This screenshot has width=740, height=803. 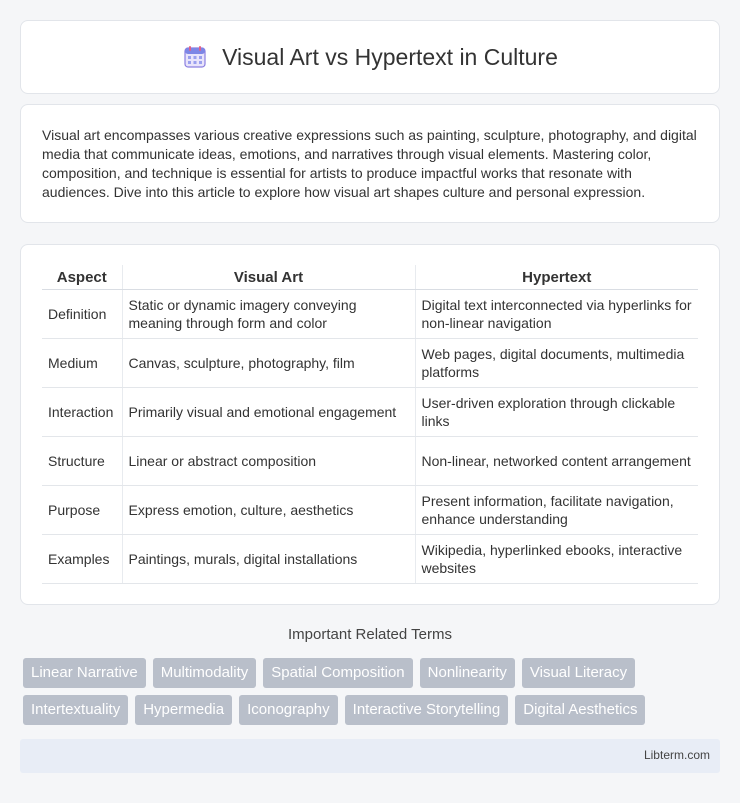 What do you see at coordinates (467, 673) in the screenshot?
I see `tag-nonlinearity: Nonlinearity` at bounding box center [467, 673].